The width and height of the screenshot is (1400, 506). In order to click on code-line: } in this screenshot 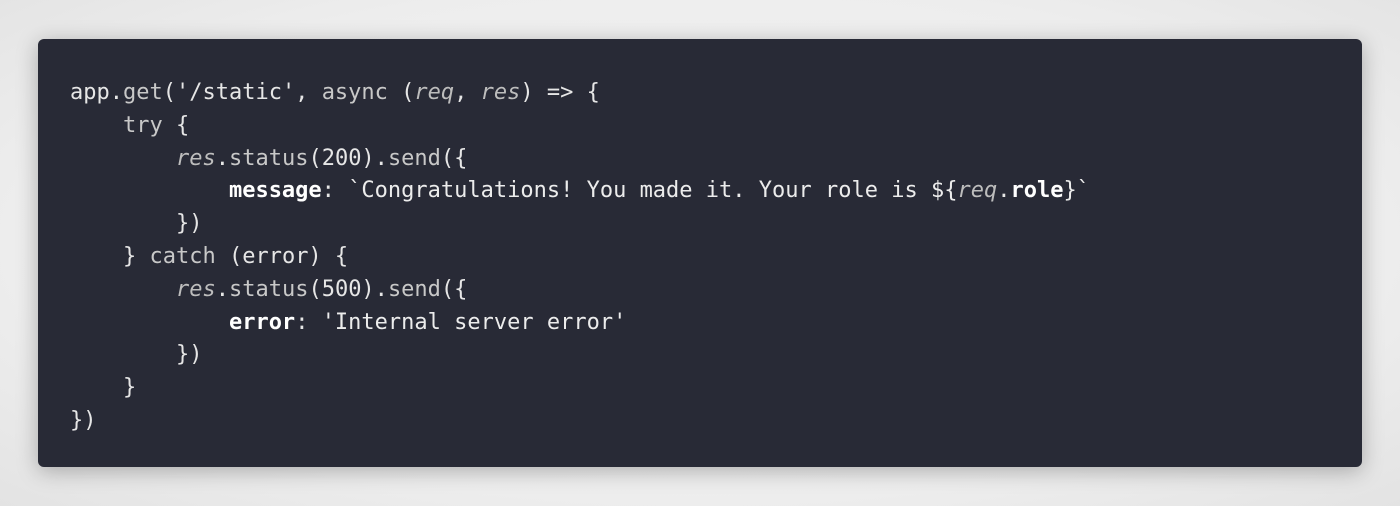, I will do `click(580, 388)`.